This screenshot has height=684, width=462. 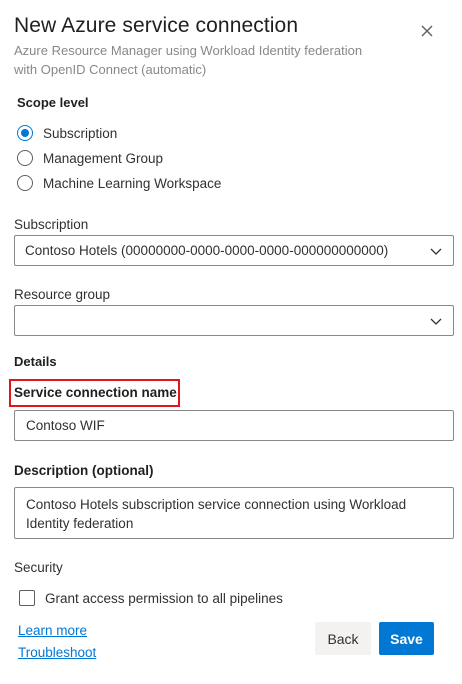 What do you see at coordinates (52, 630) in the screenshot?
I see `learn-more-link: Learn more` at bounding box center [52, 630].